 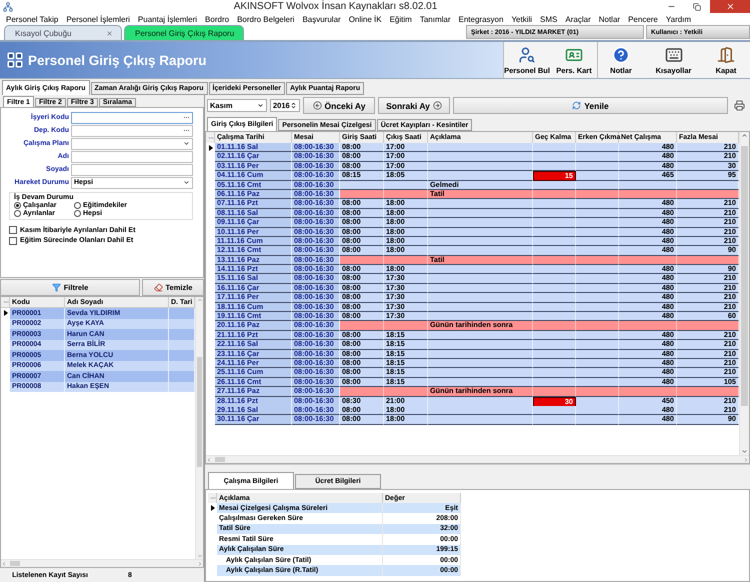 What do you see at coordinates (414, 105) in the screenshot?
I see `month-nav-button: Sonraki Ay` at bounding box center [414, 105].